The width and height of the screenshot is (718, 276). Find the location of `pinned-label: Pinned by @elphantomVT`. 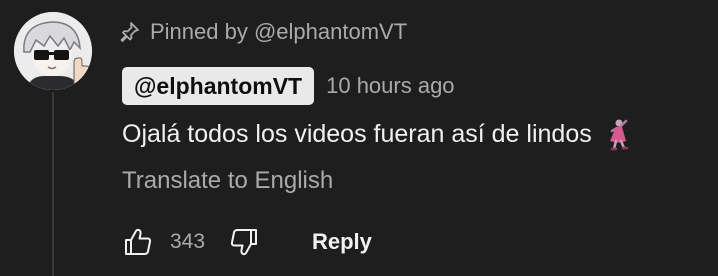

pinned-label: Pinned by @elphantomVT is located at coordinates (263, 32).